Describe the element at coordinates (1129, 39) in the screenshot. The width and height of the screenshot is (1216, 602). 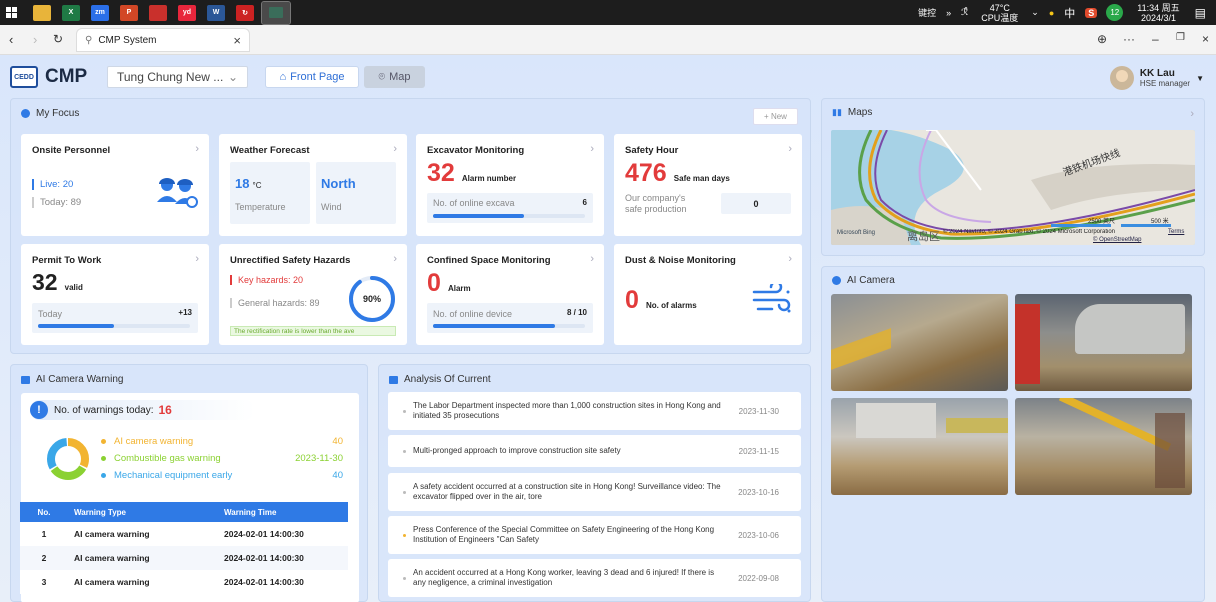
I see `more-icon: ···` at that location.